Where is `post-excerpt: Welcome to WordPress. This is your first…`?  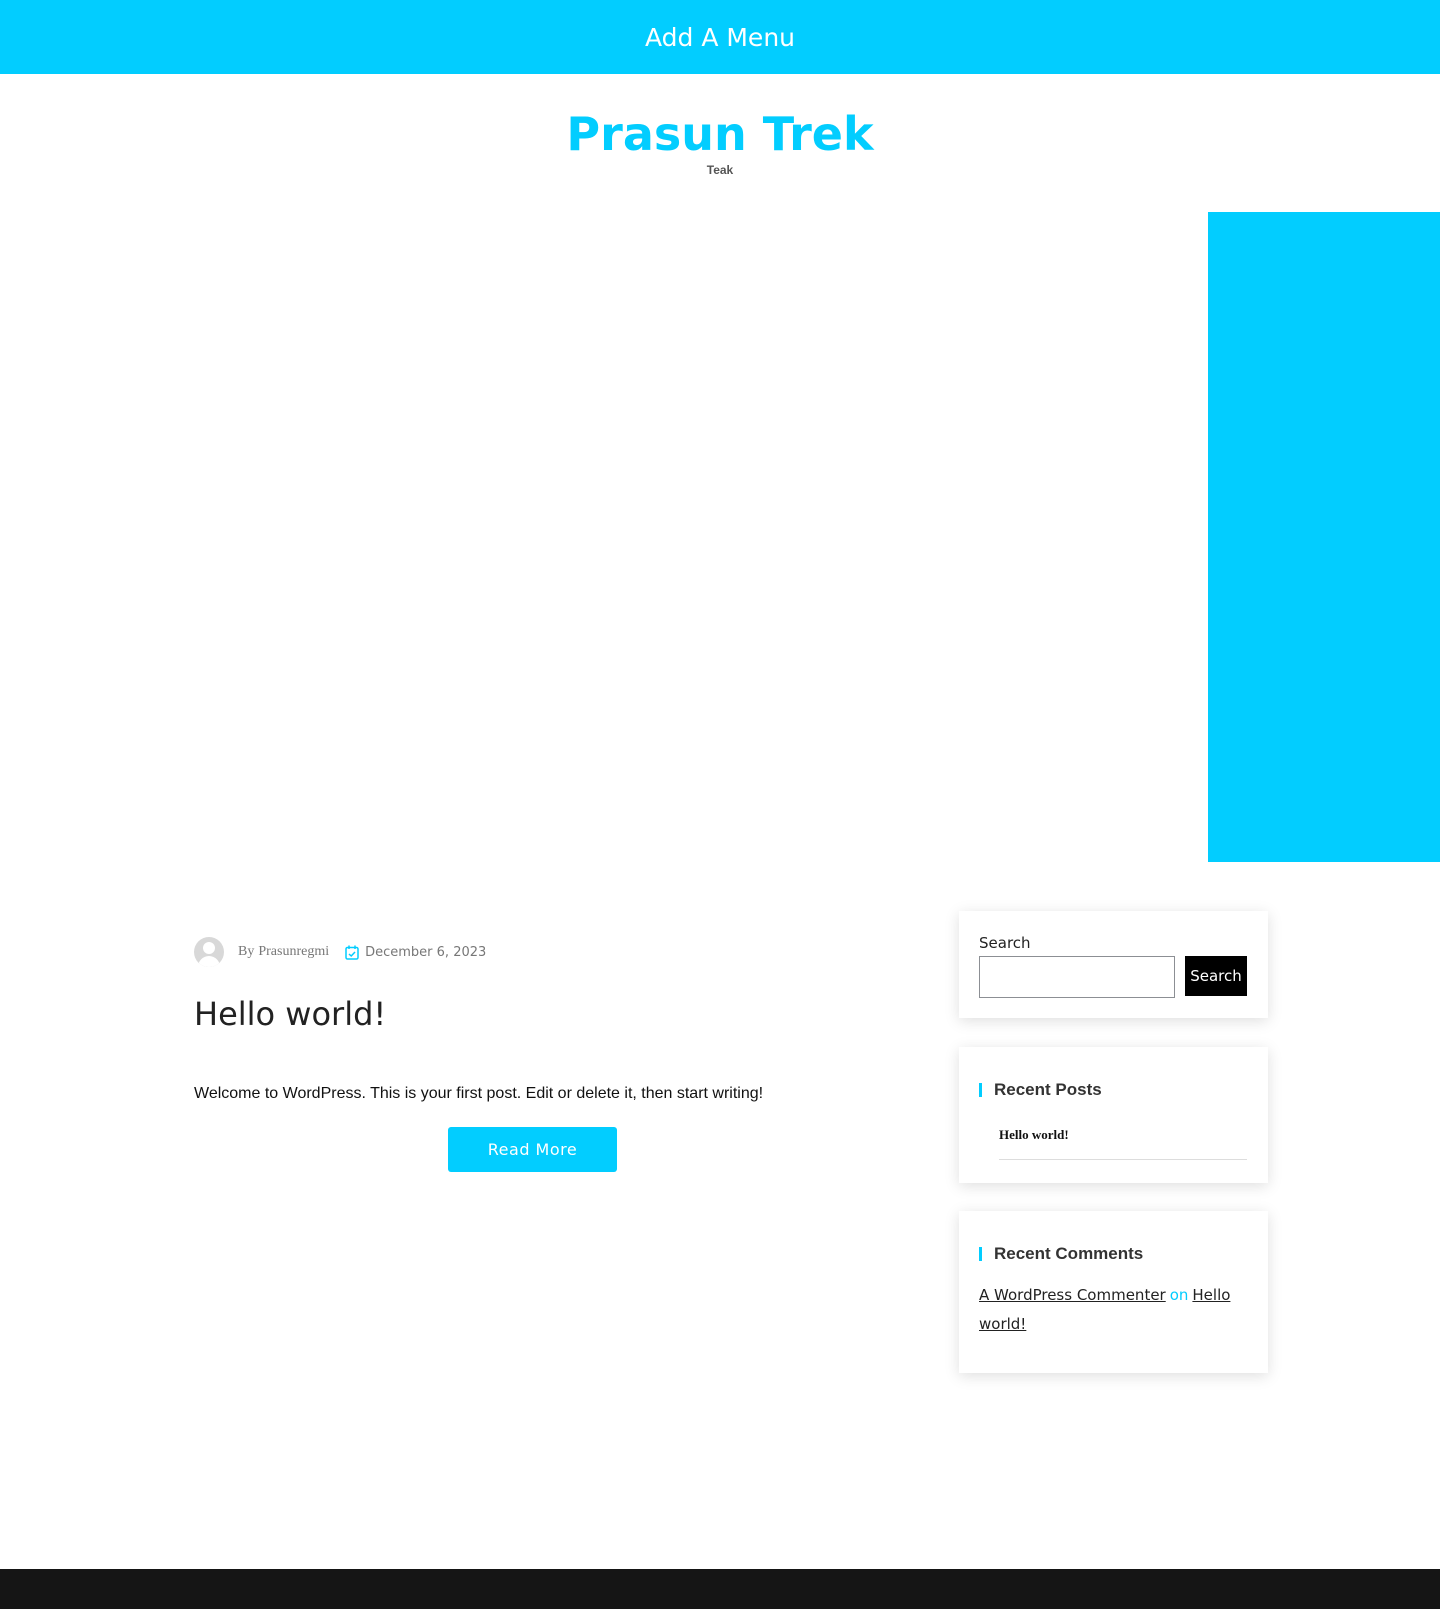
post-excerpt: Welcome to WordPress. This is your first… is located at coordinates (479, 1093).